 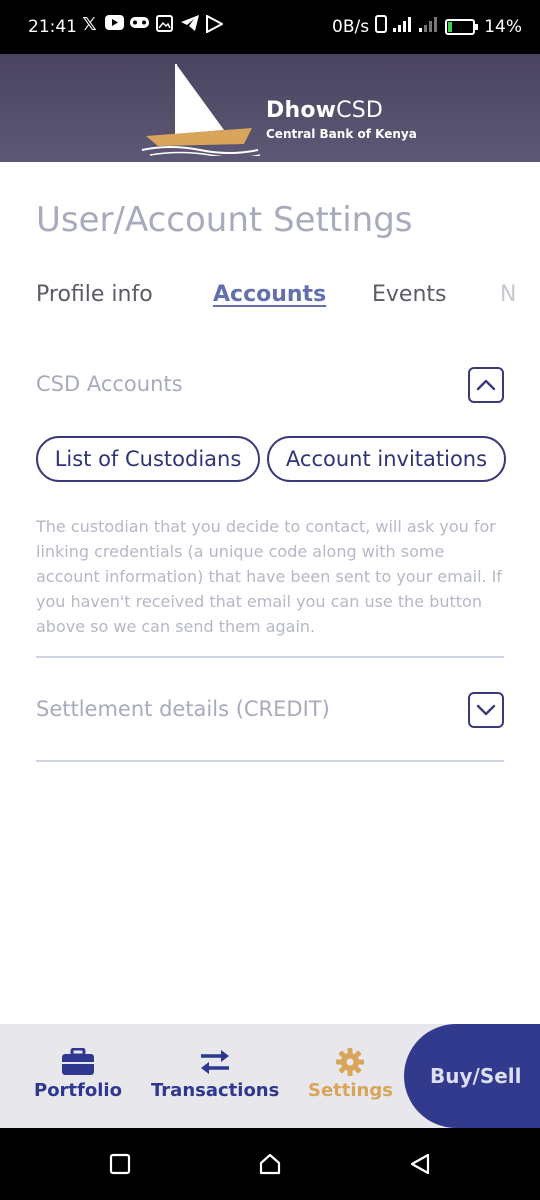 What do you see at coordinates (109, 384) in the screenshot?
I see `csd-accounts-label: CSD Accounts` at bounding box center [109, 384].